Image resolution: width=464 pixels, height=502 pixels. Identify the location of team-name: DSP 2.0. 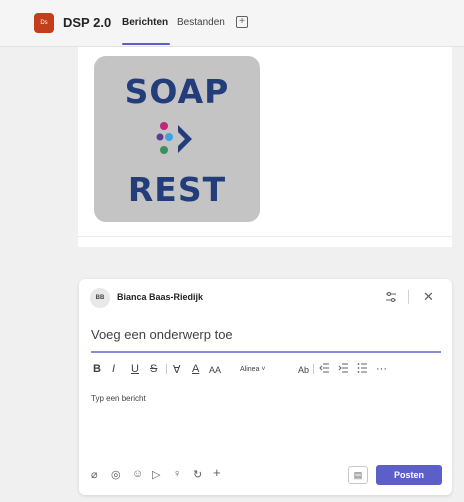
(87, 22).